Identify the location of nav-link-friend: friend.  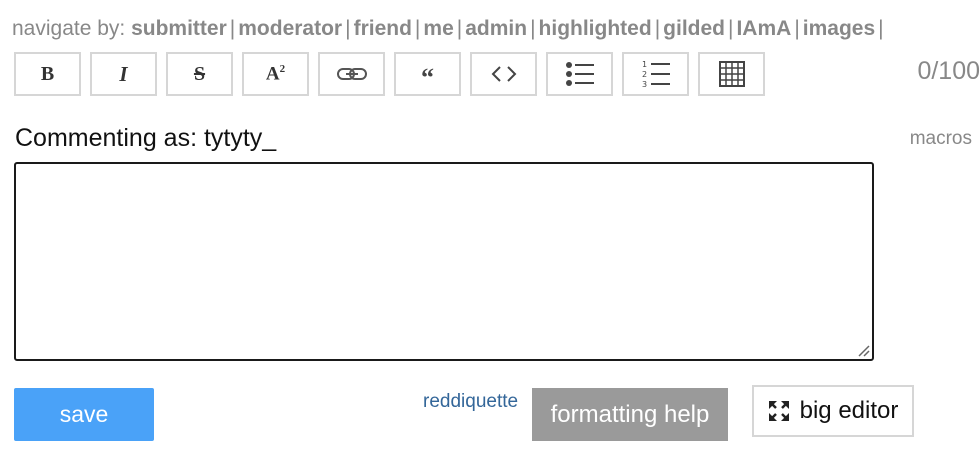
(383, 28).